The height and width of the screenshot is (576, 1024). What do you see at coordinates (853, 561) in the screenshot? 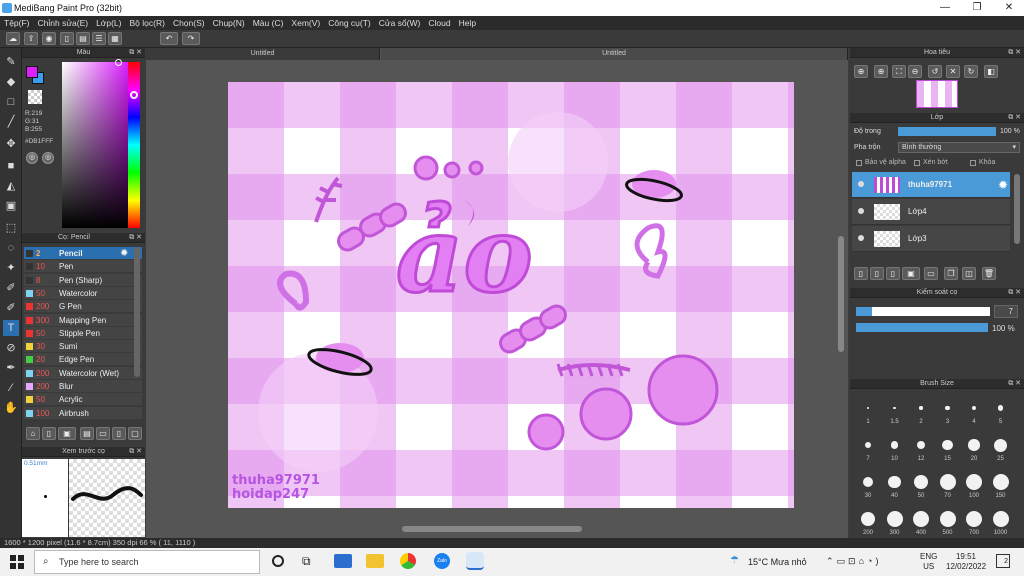
I see `tray-icons: ⌃▭⊡⌂◔)` at bounding box center [853, 561].